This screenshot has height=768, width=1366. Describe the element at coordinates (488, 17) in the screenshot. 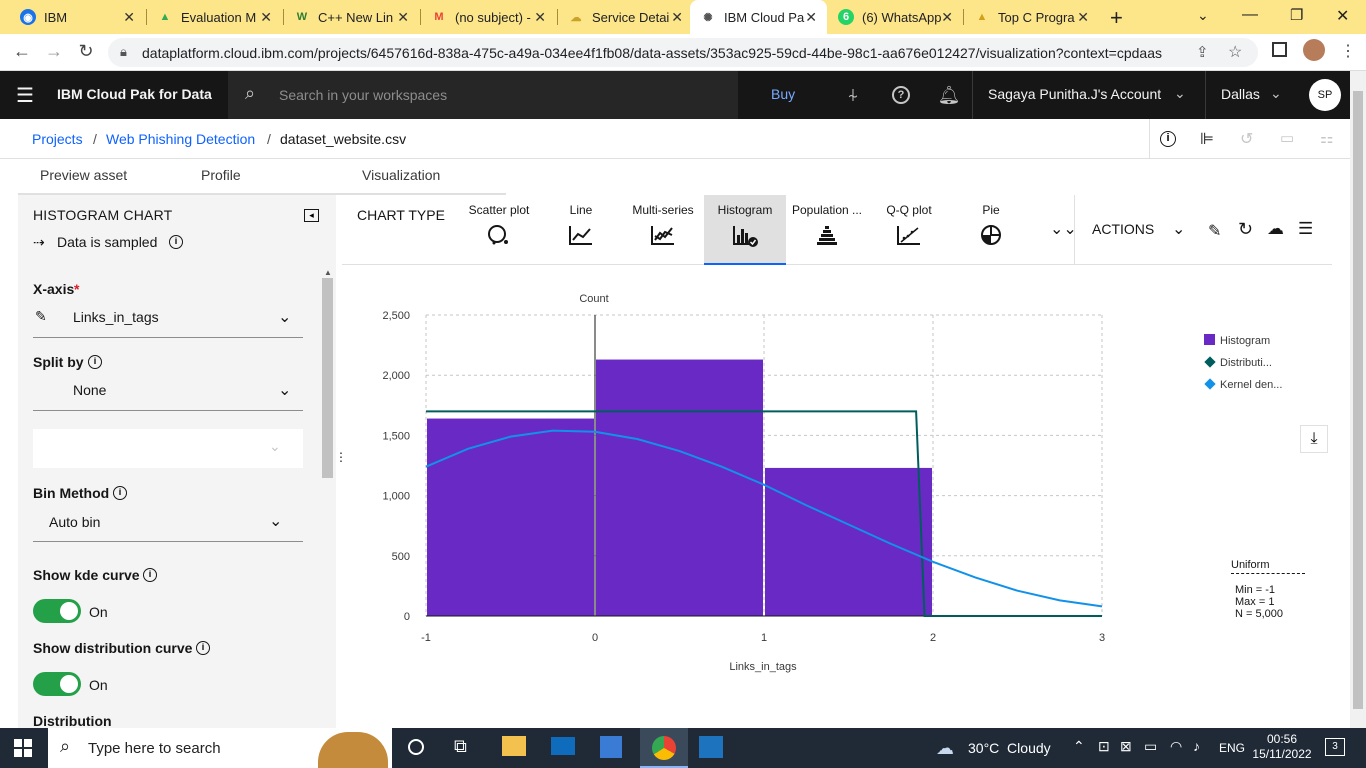

I see `browser-tab: M (no subject) - ✕` at that location.